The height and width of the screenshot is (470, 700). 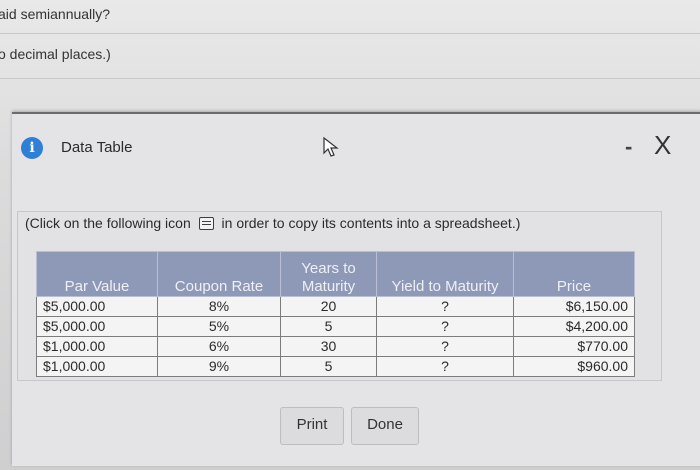 I want to click on dialog-titlebar: i Data Table - X, so click(x=356, y=144).